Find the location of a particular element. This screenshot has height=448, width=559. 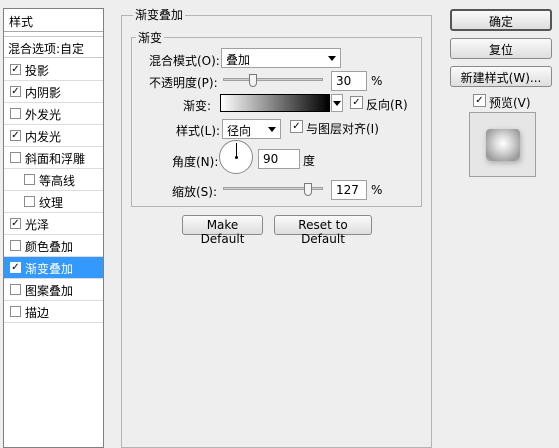

gradient-subgroup-title: 渐变 is located at coordinates (150, 37).